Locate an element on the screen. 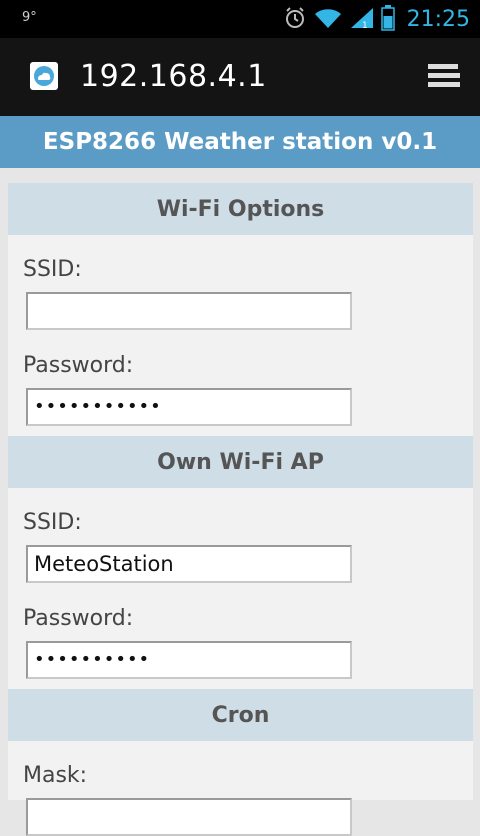  browser-toolbar: 192.168.4.1 is located at coordinates (240, 77).